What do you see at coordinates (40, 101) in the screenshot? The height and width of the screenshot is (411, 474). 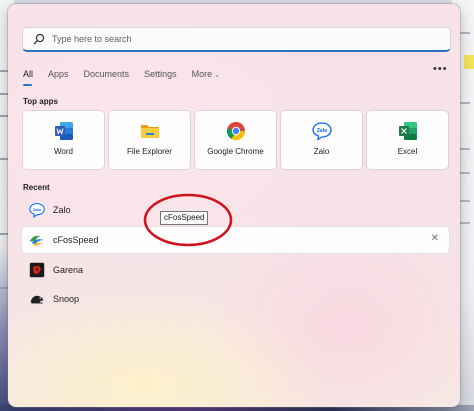 I see `top-apps-heading: Top apps` at bounding box center [40, 101].